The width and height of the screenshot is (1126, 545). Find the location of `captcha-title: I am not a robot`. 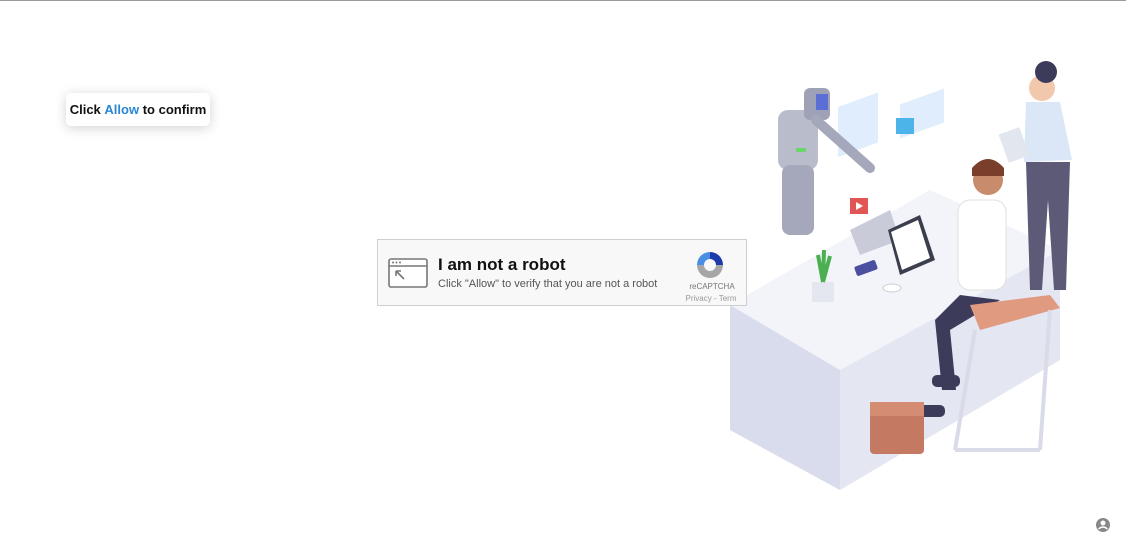

captcha-title: I am not a robot is located at coordinates (502, 264).